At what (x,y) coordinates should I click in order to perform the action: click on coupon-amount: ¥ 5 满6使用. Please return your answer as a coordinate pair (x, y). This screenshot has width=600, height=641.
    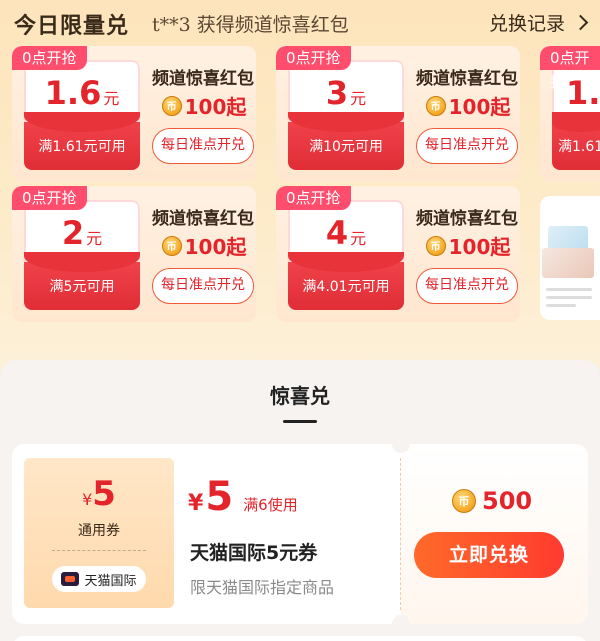
    Looking at the image, I should click on (243, 497).